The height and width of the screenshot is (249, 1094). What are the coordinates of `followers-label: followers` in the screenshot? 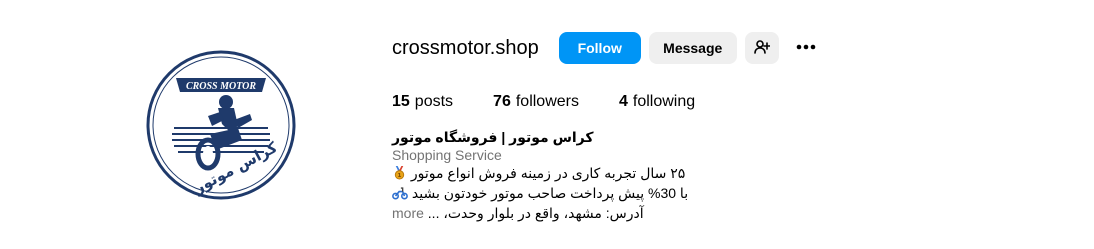 It's located at (547, 101).